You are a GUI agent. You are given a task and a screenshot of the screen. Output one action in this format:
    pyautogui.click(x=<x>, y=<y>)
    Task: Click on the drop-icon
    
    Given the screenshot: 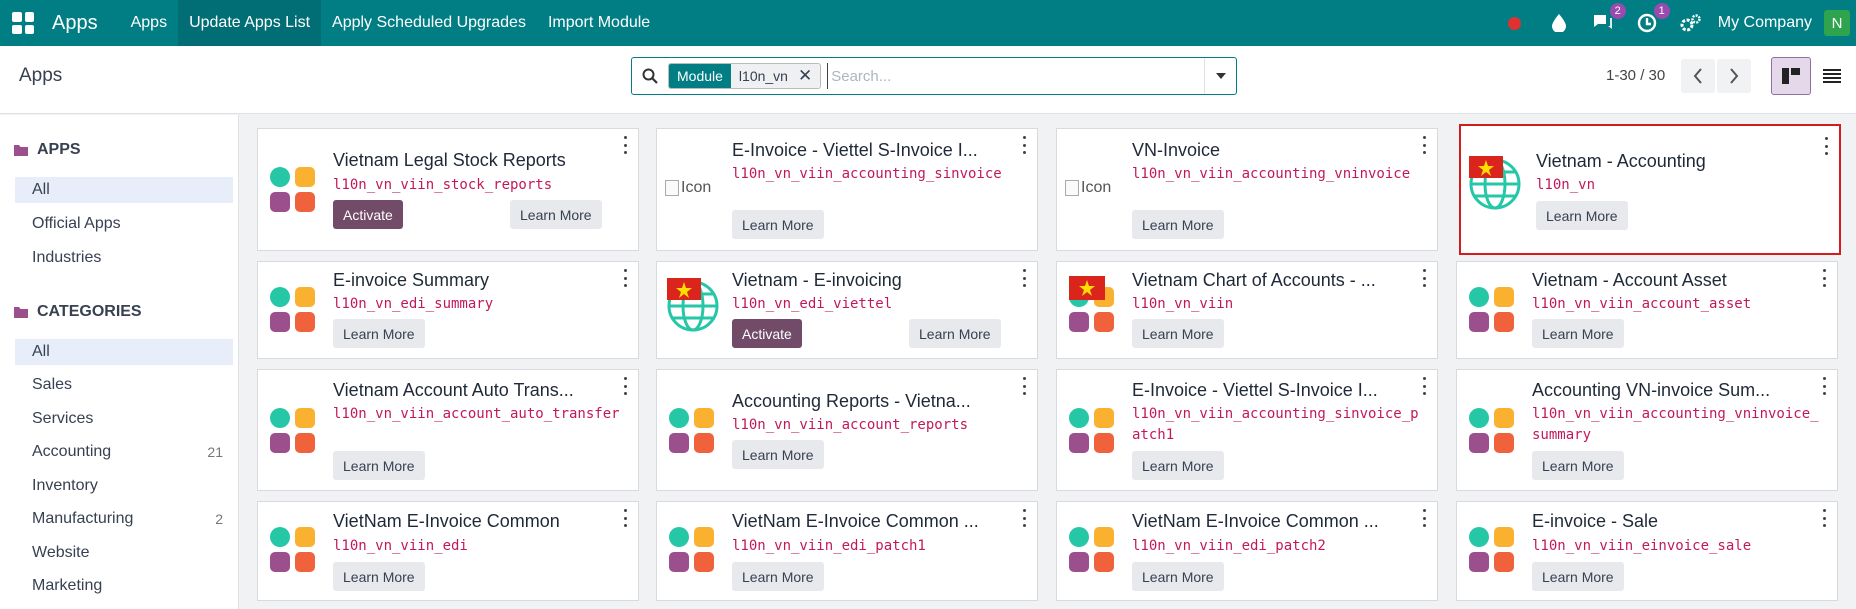 What is the action you would take?
    pyautogui.click(x=1559, y=23)
    